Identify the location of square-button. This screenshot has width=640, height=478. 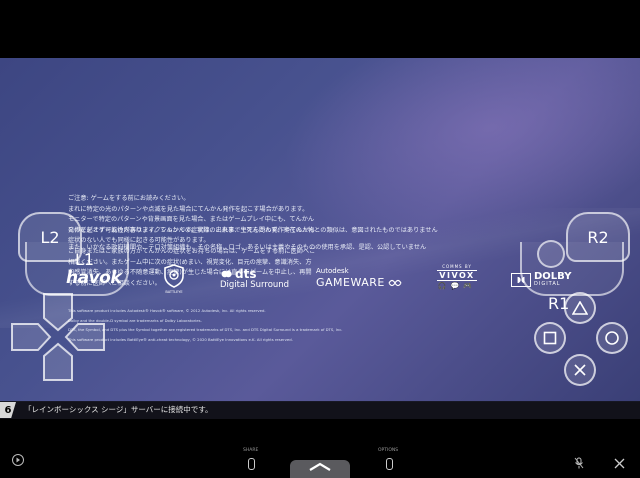
(550, 338).